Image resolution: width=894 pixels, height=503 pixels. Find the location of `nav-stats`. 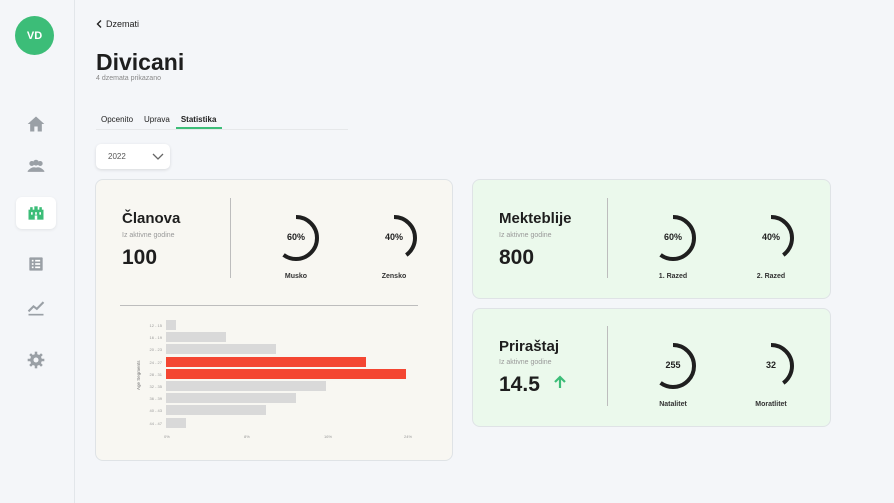

nav-stats is located at coordinates (36, 308).